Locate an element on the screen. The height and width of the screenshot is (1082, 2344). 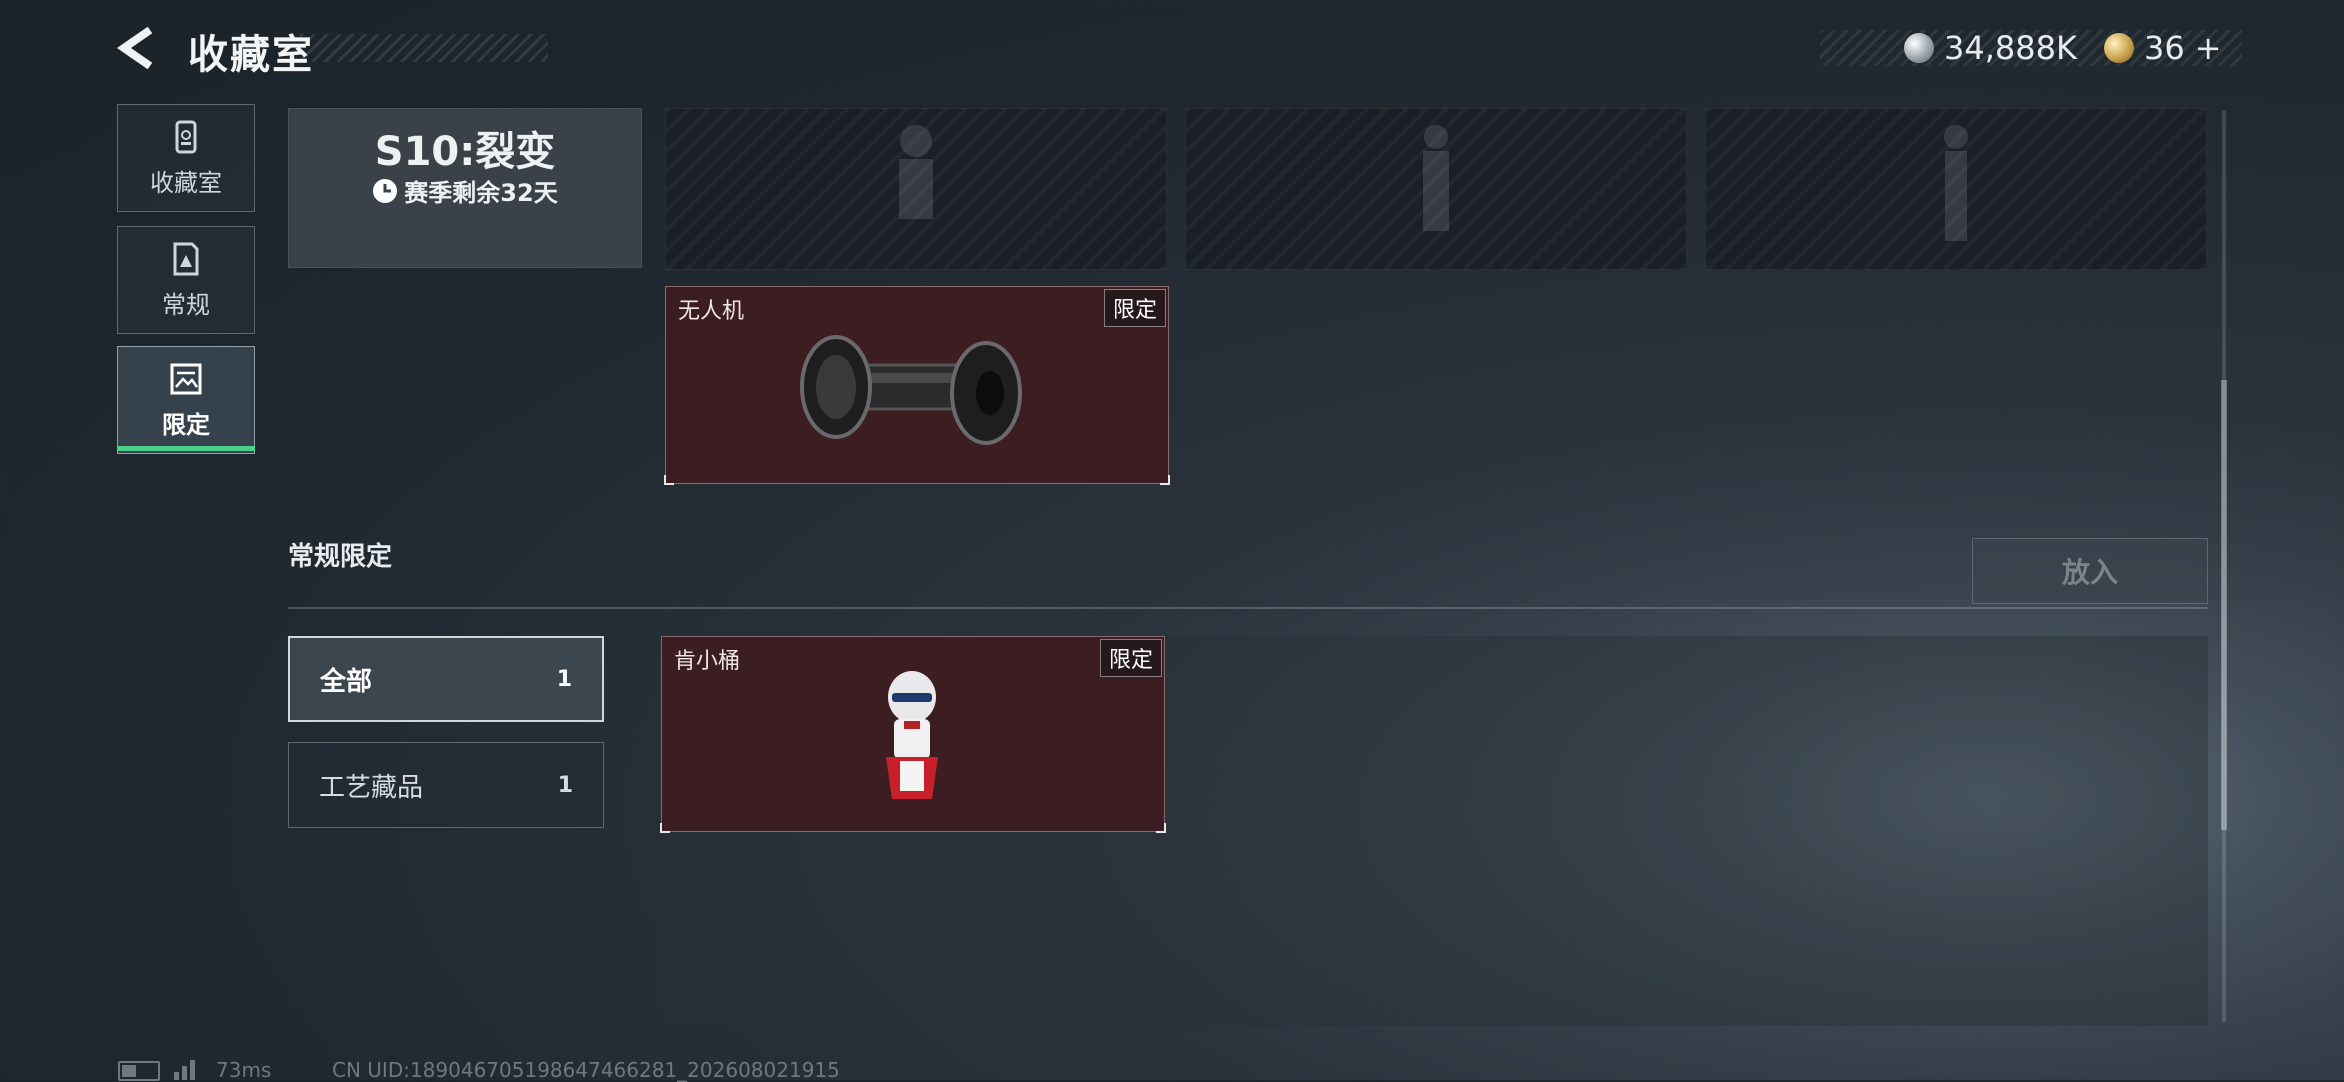
section-title: 常规限定 is located at coordinates (340, 557).